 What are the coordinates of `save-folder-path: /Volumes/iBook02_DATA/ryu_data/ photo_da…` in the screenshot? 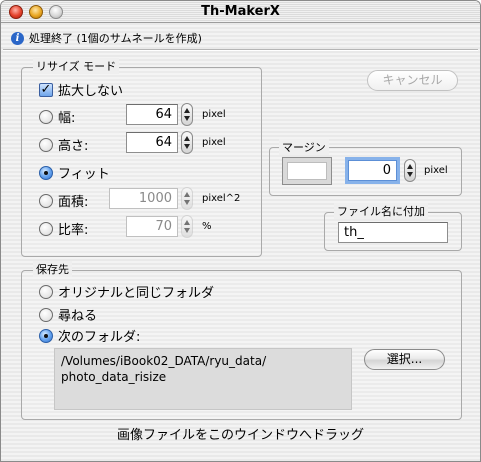 It's located at (203, 379).